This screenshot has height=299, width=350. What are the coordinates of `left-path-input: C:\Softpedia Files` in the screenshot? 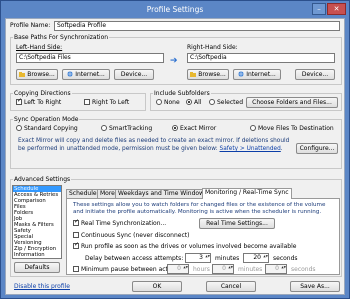 It's located at (90, 58).